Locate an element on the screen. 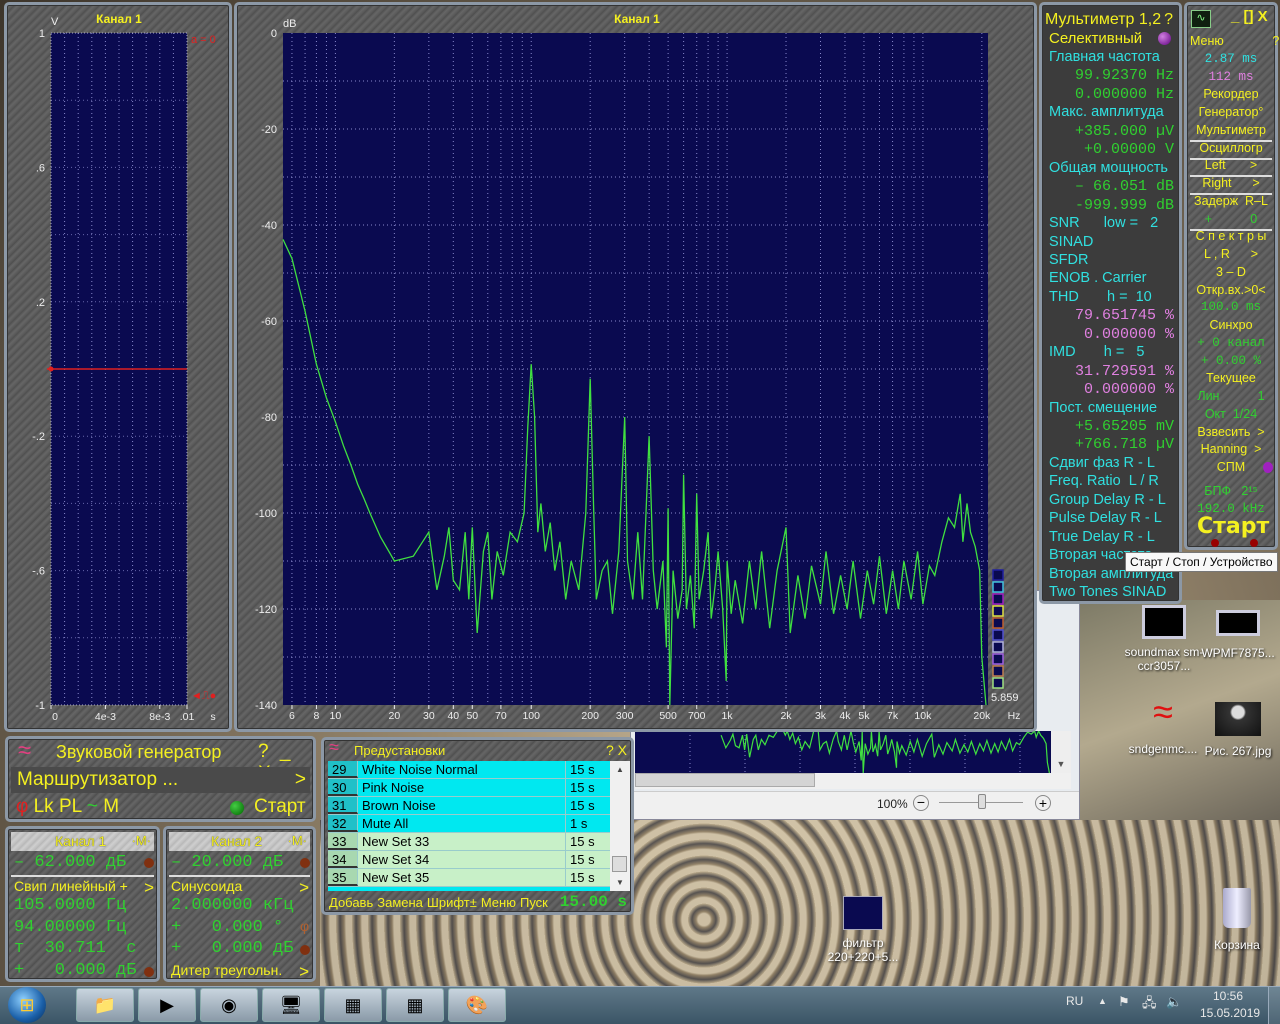 The height and width of the screenshot is (1024, 1280). zoom-slider-thumb is located at coordinates (982, 801).